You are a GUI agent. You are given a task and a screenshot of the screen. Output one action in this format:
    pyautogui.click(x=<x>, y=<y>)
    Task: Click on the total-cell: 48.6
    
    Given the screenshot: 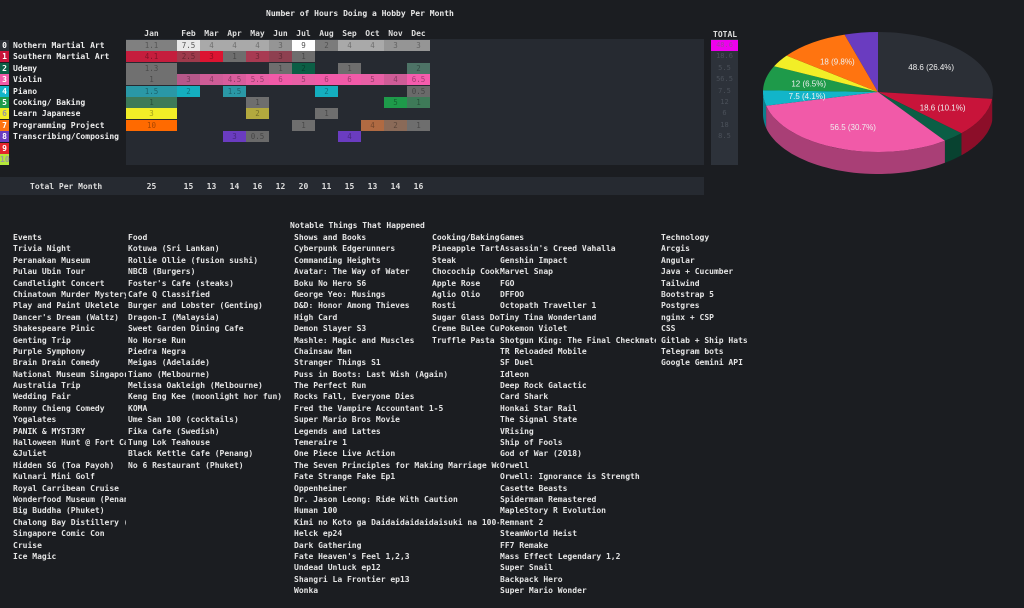 What is the action you would take?
    pyautogui.click(x=724, y=45)
    